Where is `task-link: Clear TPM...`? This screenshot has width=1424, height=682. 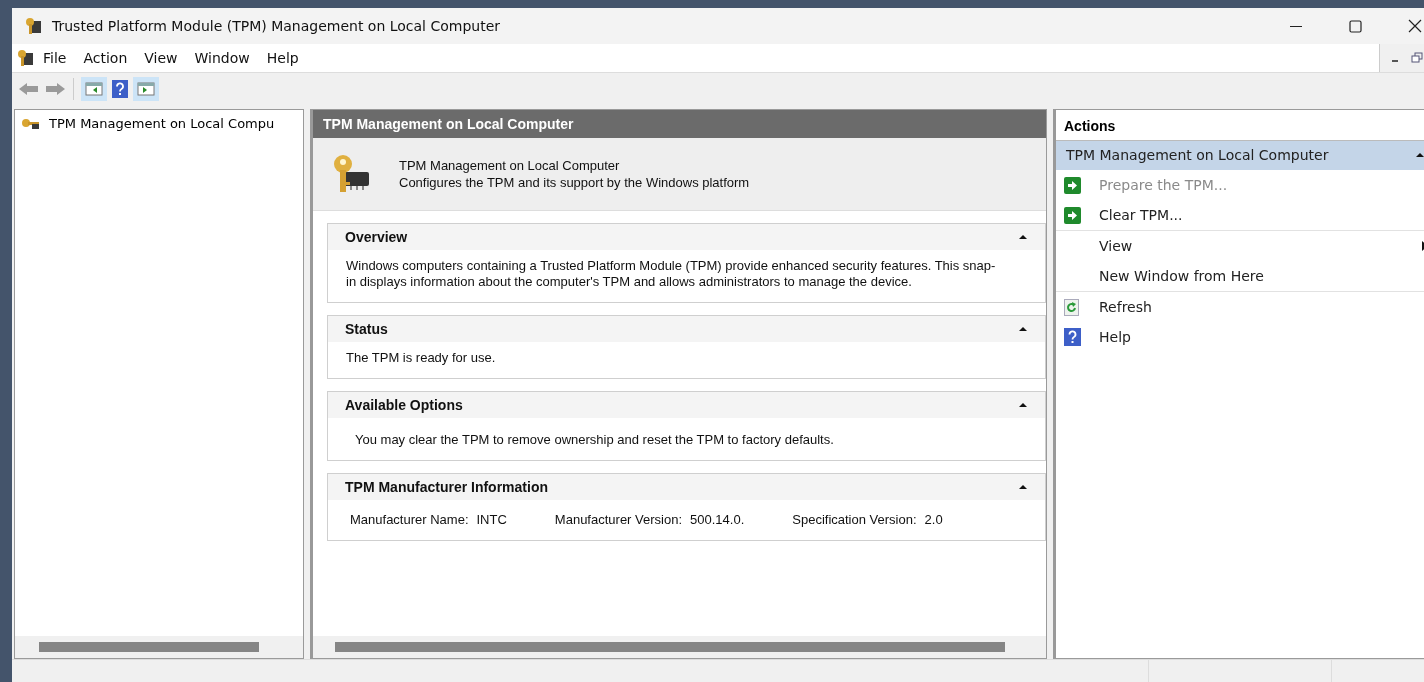 task-link: Clear TPM... is located at coordinates (1240, 215).